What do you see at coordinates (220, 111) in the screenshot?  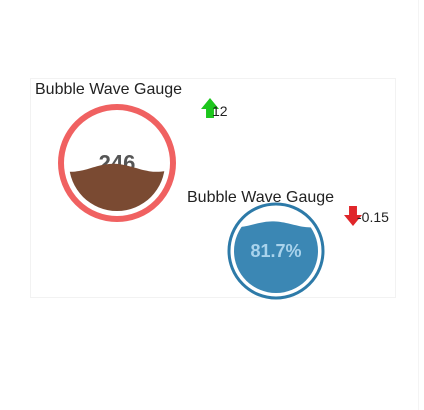 I see `gauge-1-change: 12` at bounding box center [220, 111].